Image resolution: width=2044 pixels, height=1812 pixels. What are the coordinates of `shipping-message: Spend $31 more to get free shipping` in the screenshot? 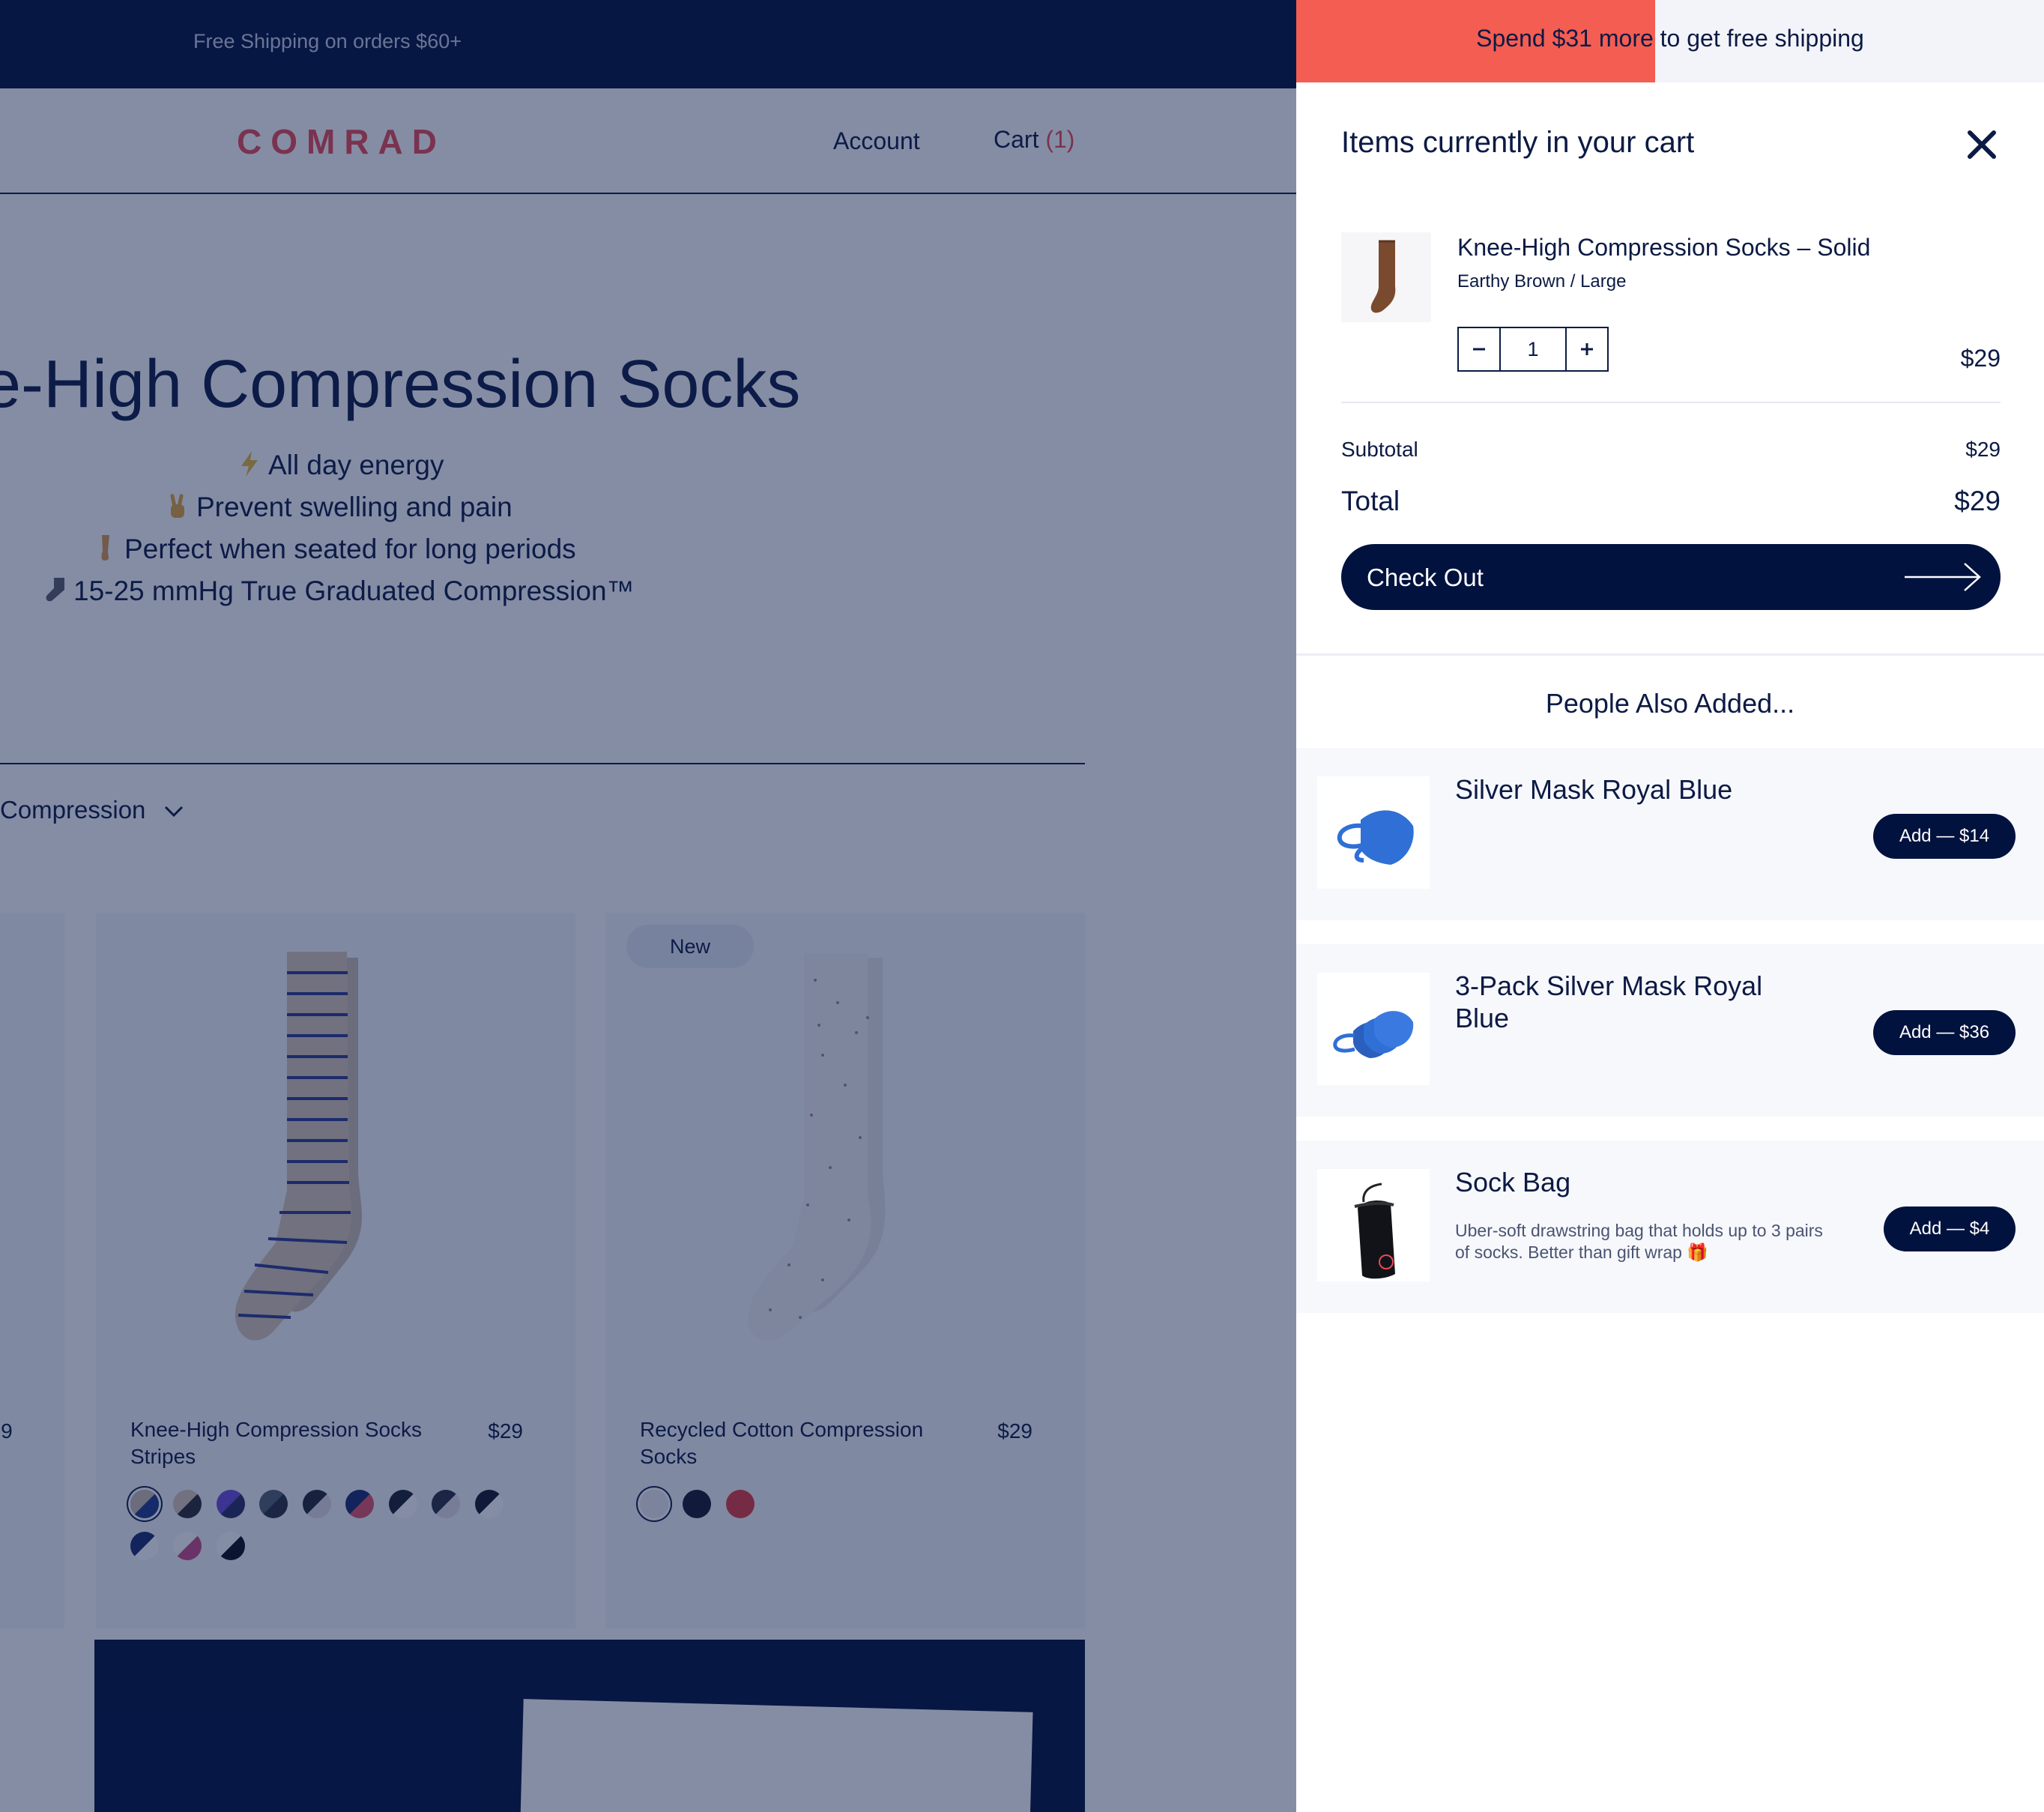 It's located at (1670, 38).